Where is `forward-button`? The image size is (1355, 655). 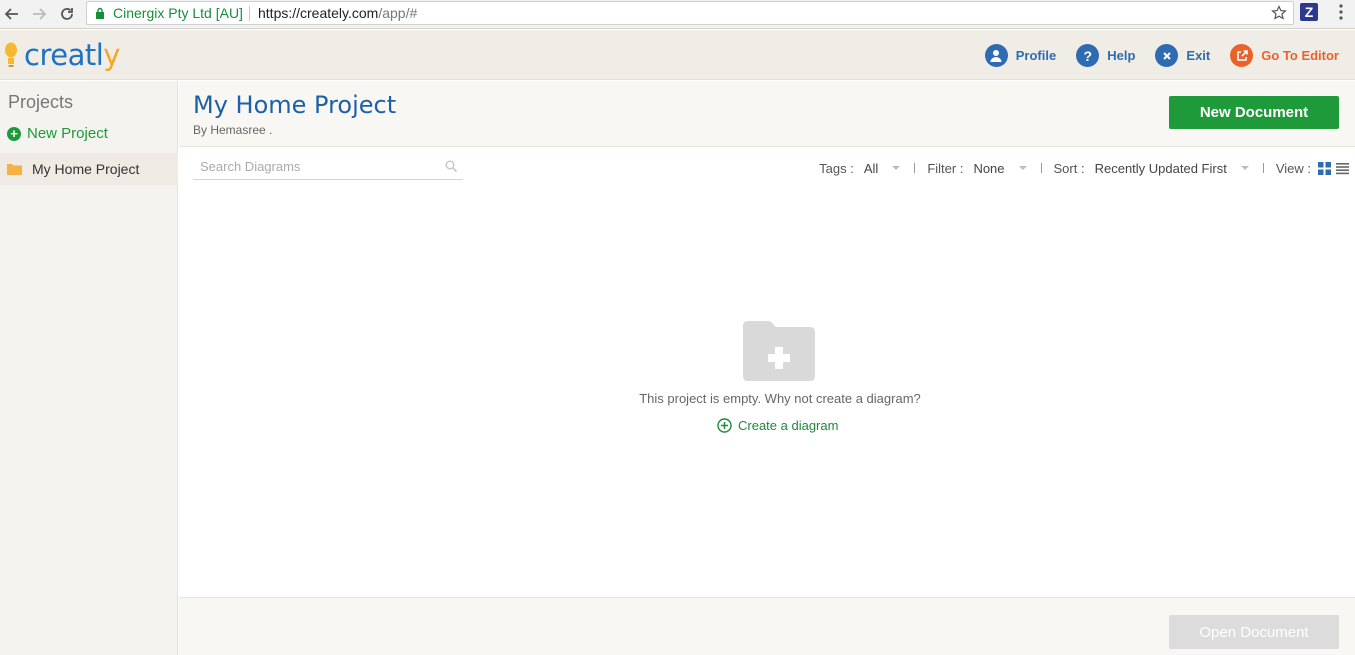 forward-button is located at coordinates (39, 14).